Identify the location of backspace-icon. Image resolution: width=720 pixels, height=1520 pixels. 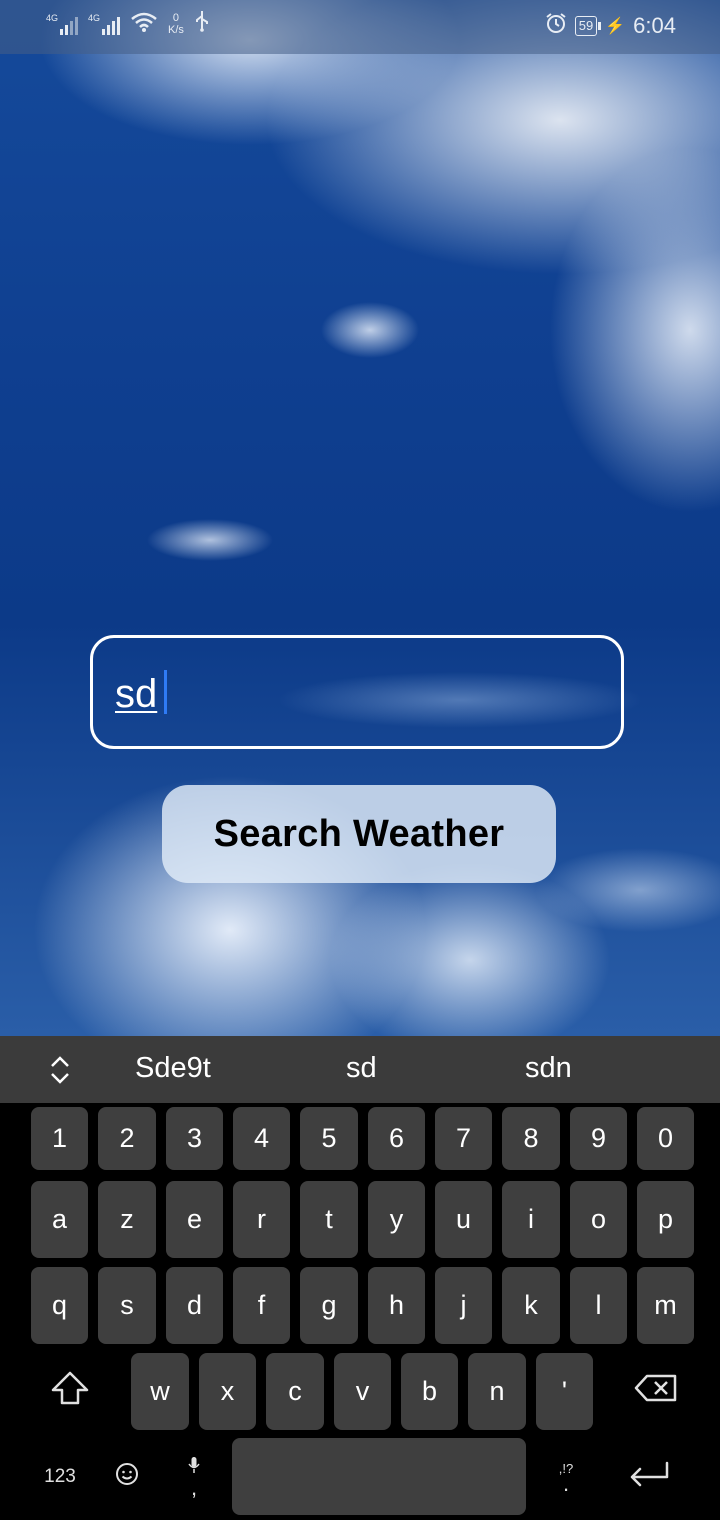
(656, 1390).